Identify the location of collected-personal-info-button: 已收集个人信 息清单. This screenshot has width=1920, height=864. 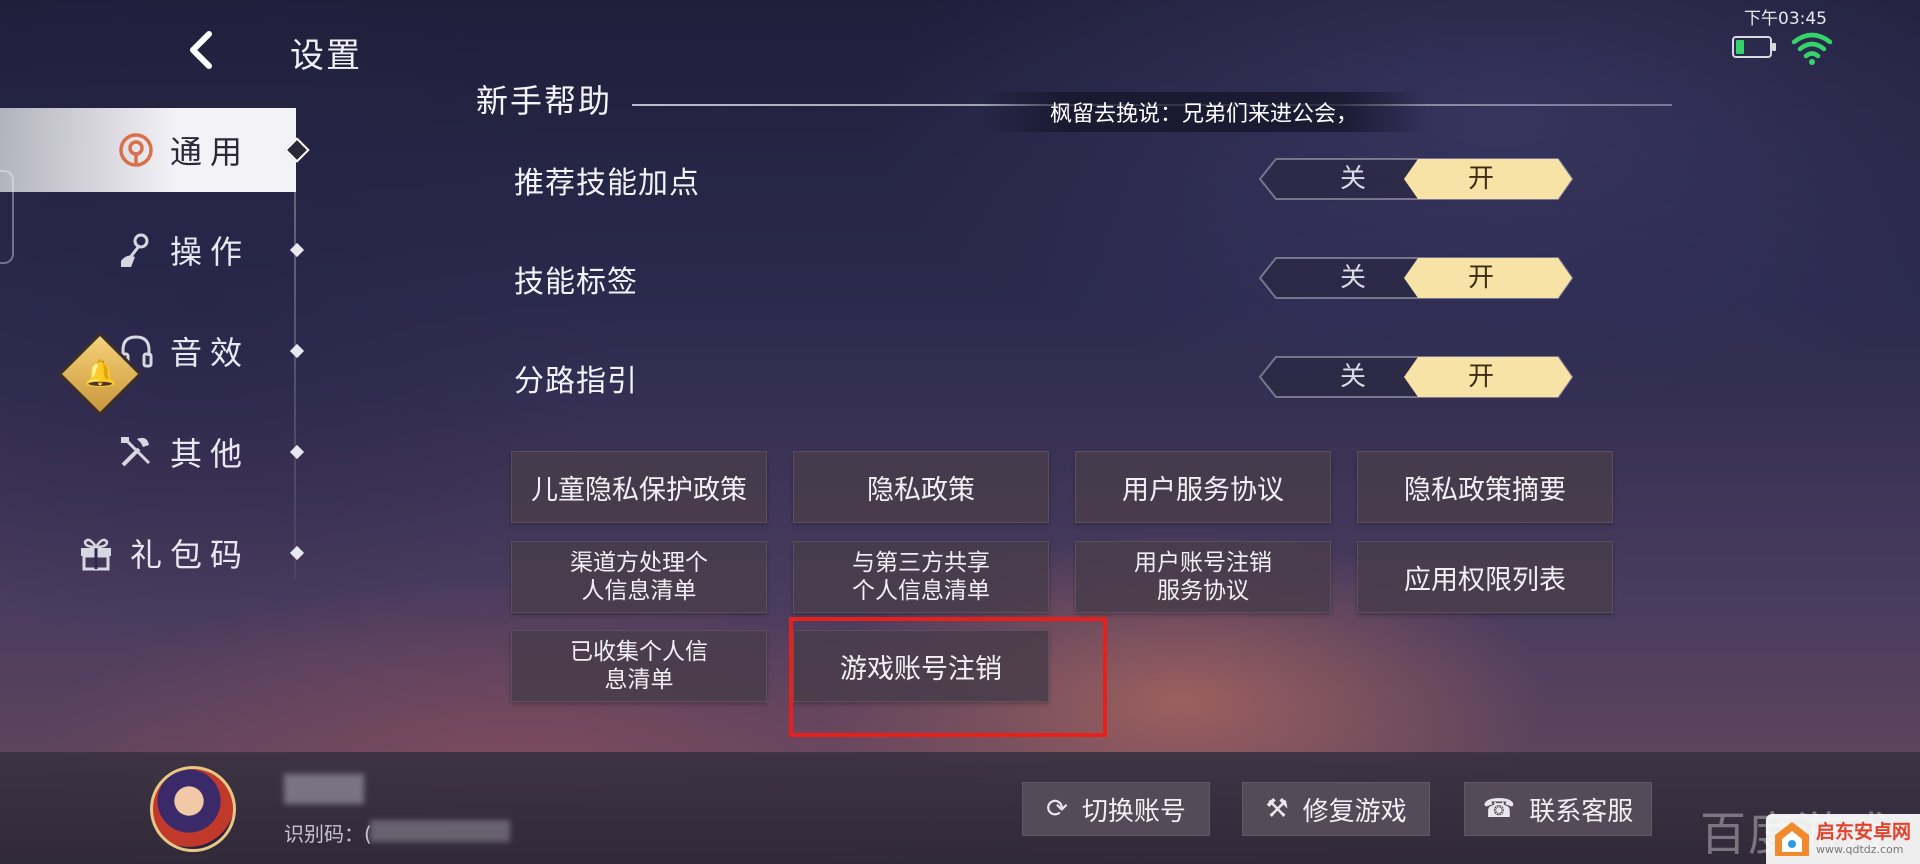
(639, 666).